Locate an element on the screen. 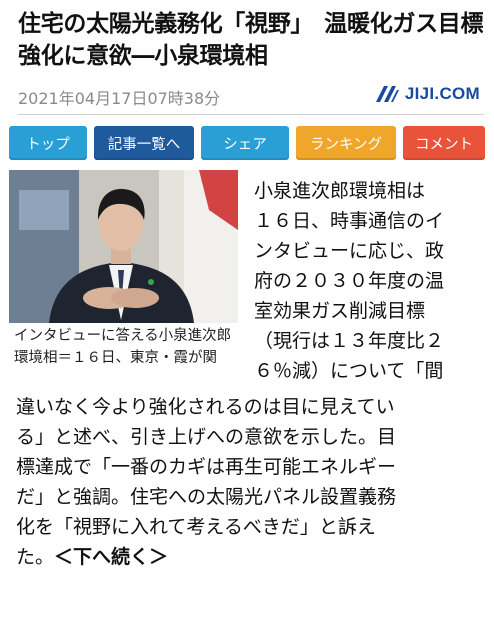 This screenshot has height=624, width=494. body-line: 化を「視野に入れて考えるべきだ」と訴え is located at coordinates (196, 527).